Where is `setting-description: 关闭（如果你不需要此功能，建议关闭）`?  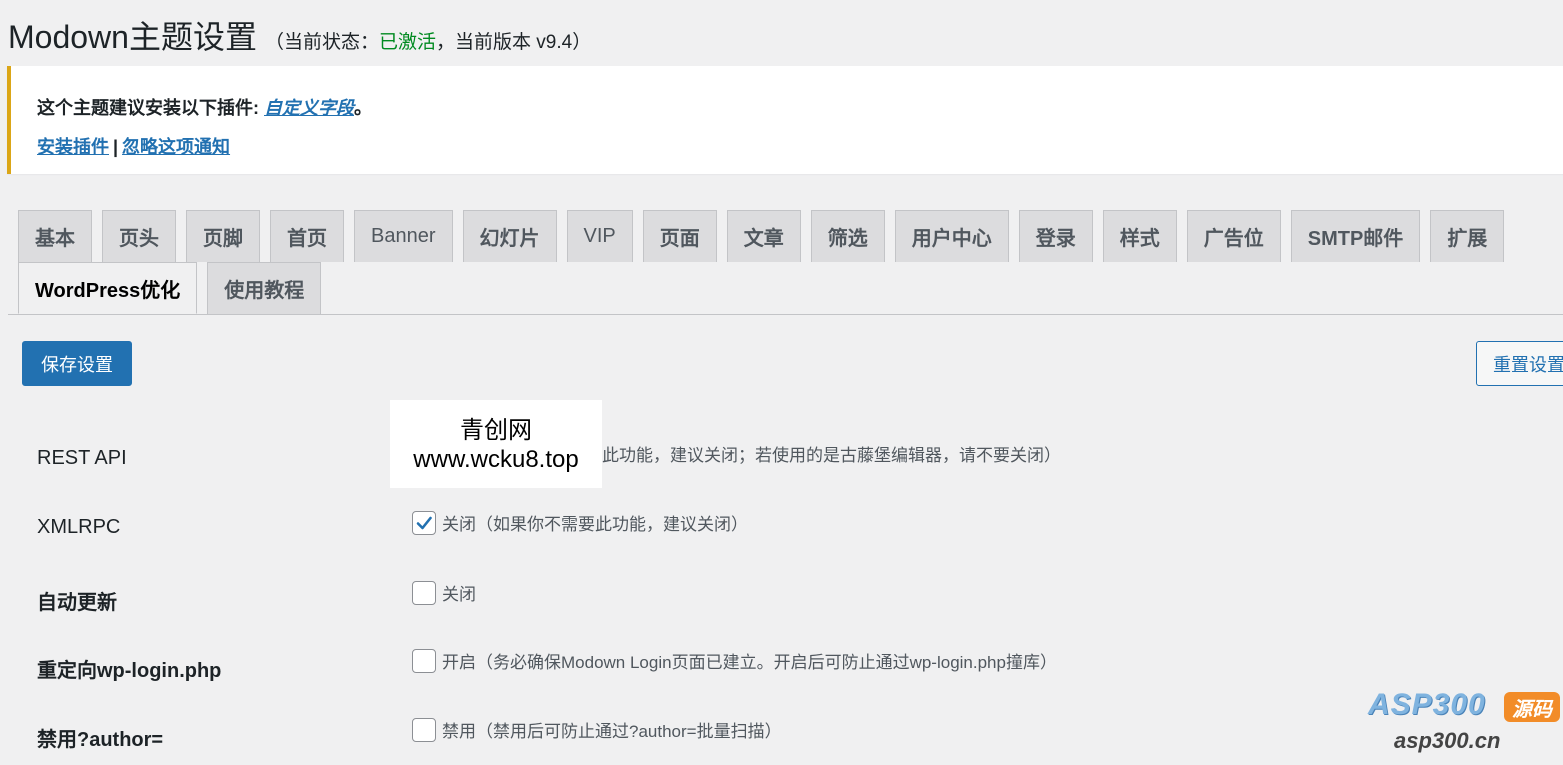 setting-description: 关闭（如果你不需要此功能，建议关闭） is located at coordinates (595, 524).